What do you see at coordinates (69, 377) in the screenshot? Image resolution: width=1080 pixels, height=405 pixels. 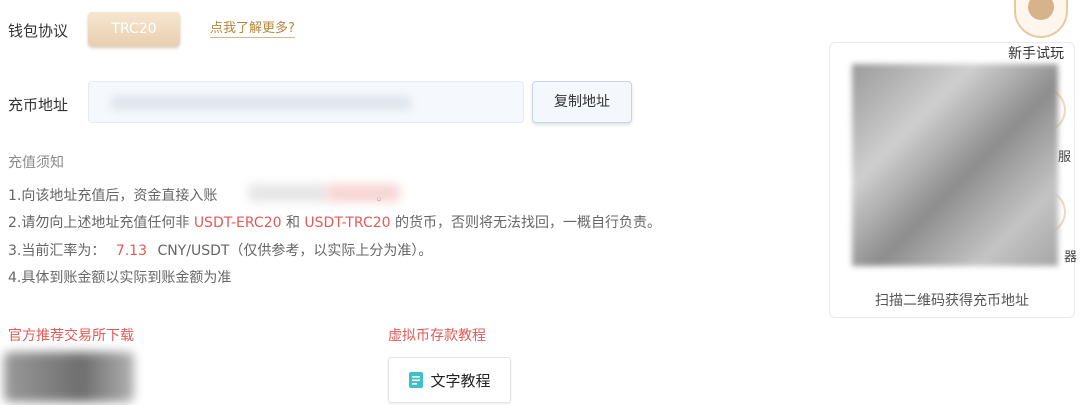 I see `exchange-logo-redacted` at bounding box center [69, 377].